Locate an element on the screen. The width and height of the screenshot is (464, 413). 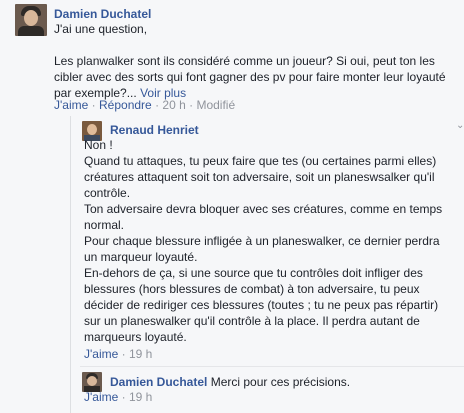
reply-author: Renaud Henriet is located at coordinates (154, 130).